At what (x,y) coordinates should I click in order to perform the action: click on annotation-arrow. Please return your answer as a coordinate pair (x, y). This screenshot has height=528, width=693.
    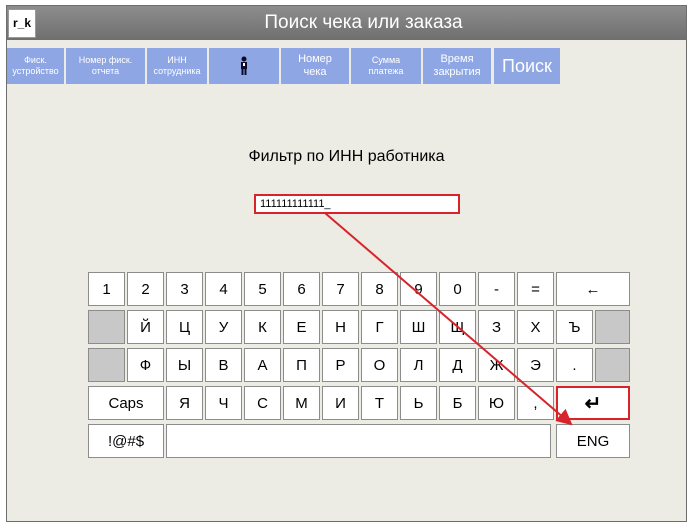
    Looking at the image, I should click on (448, 319).